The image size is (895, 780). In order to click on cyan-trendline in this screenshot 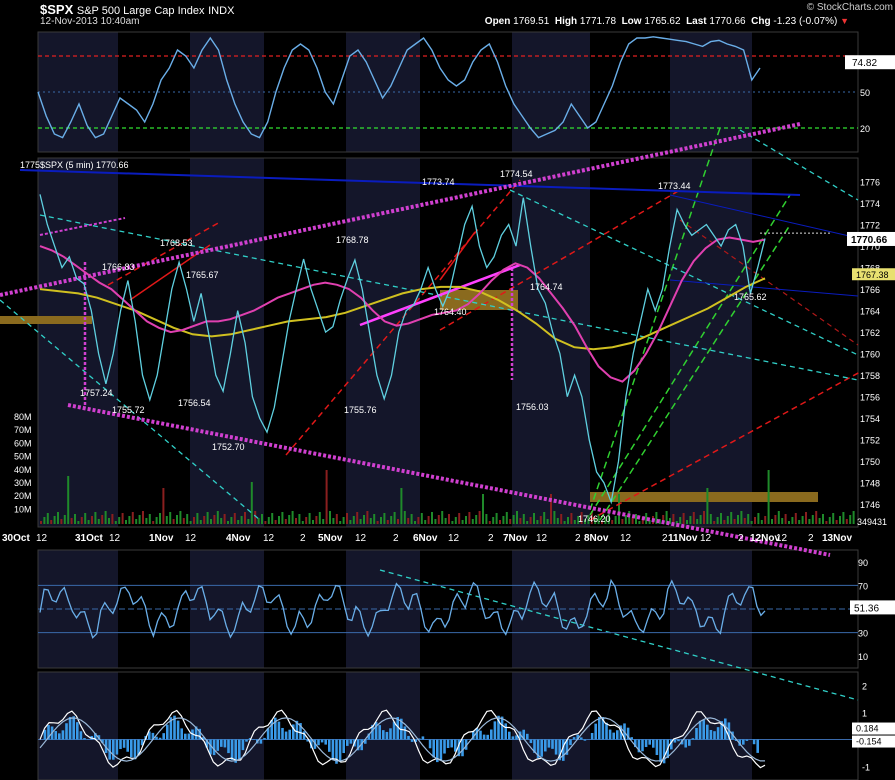, I will do `click(619, 635)`.